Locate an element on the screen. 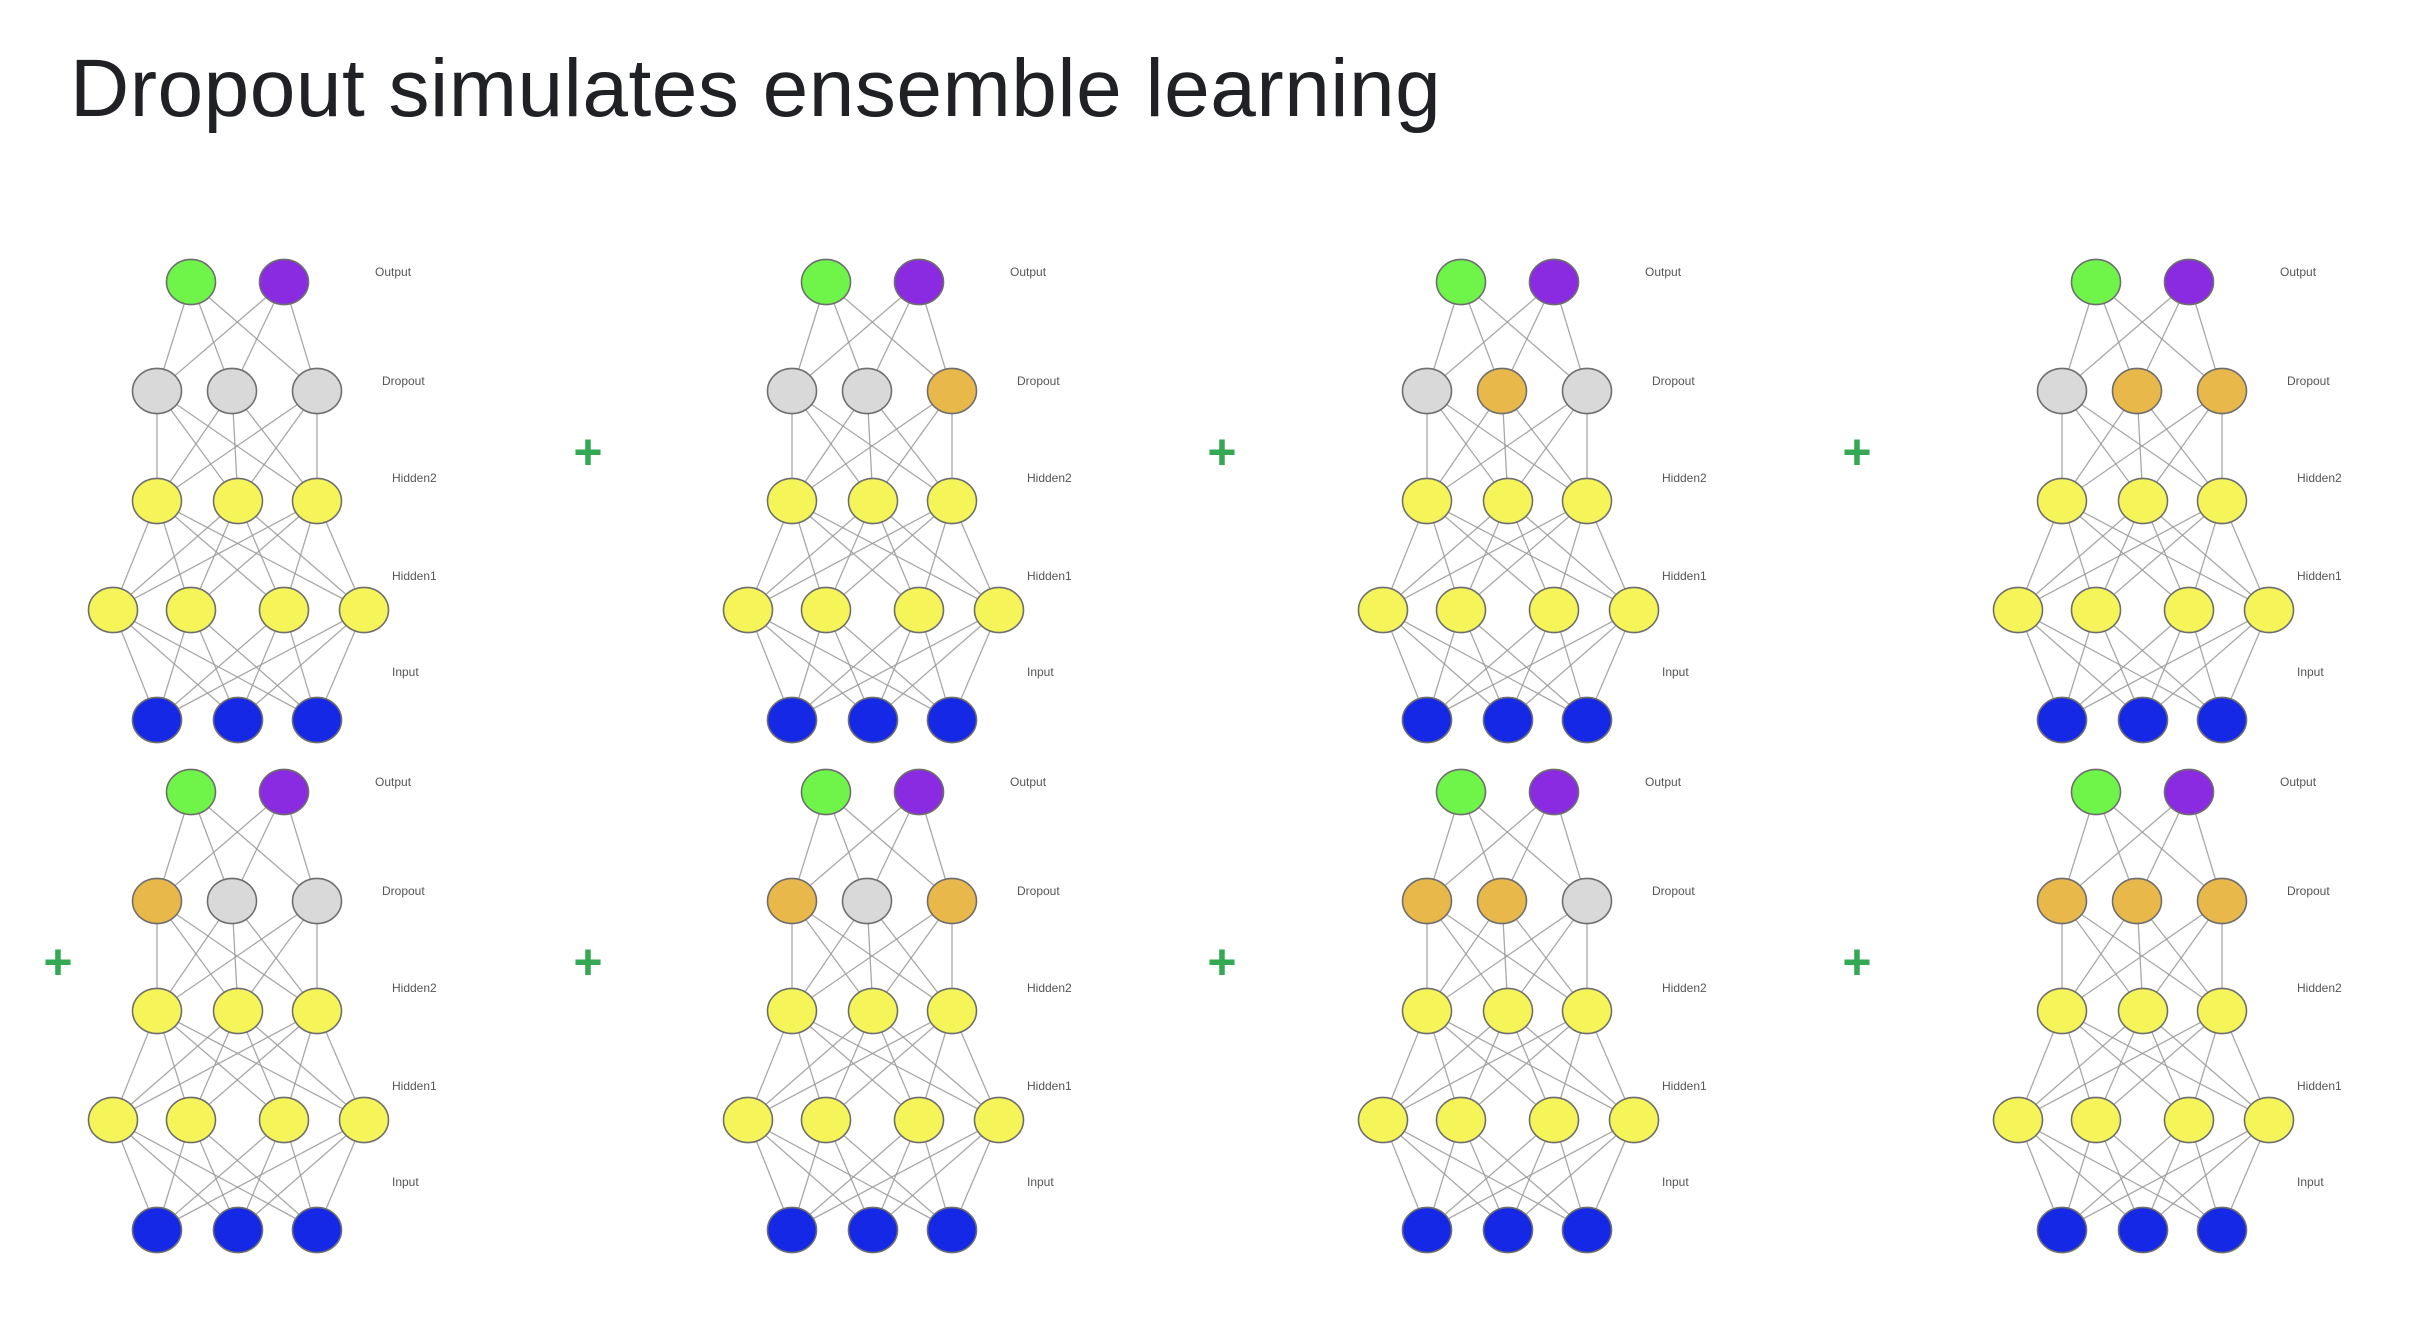  network-1: Output Dropout Hidden2 Hidden1 Input is located at coordinates (262, 501).